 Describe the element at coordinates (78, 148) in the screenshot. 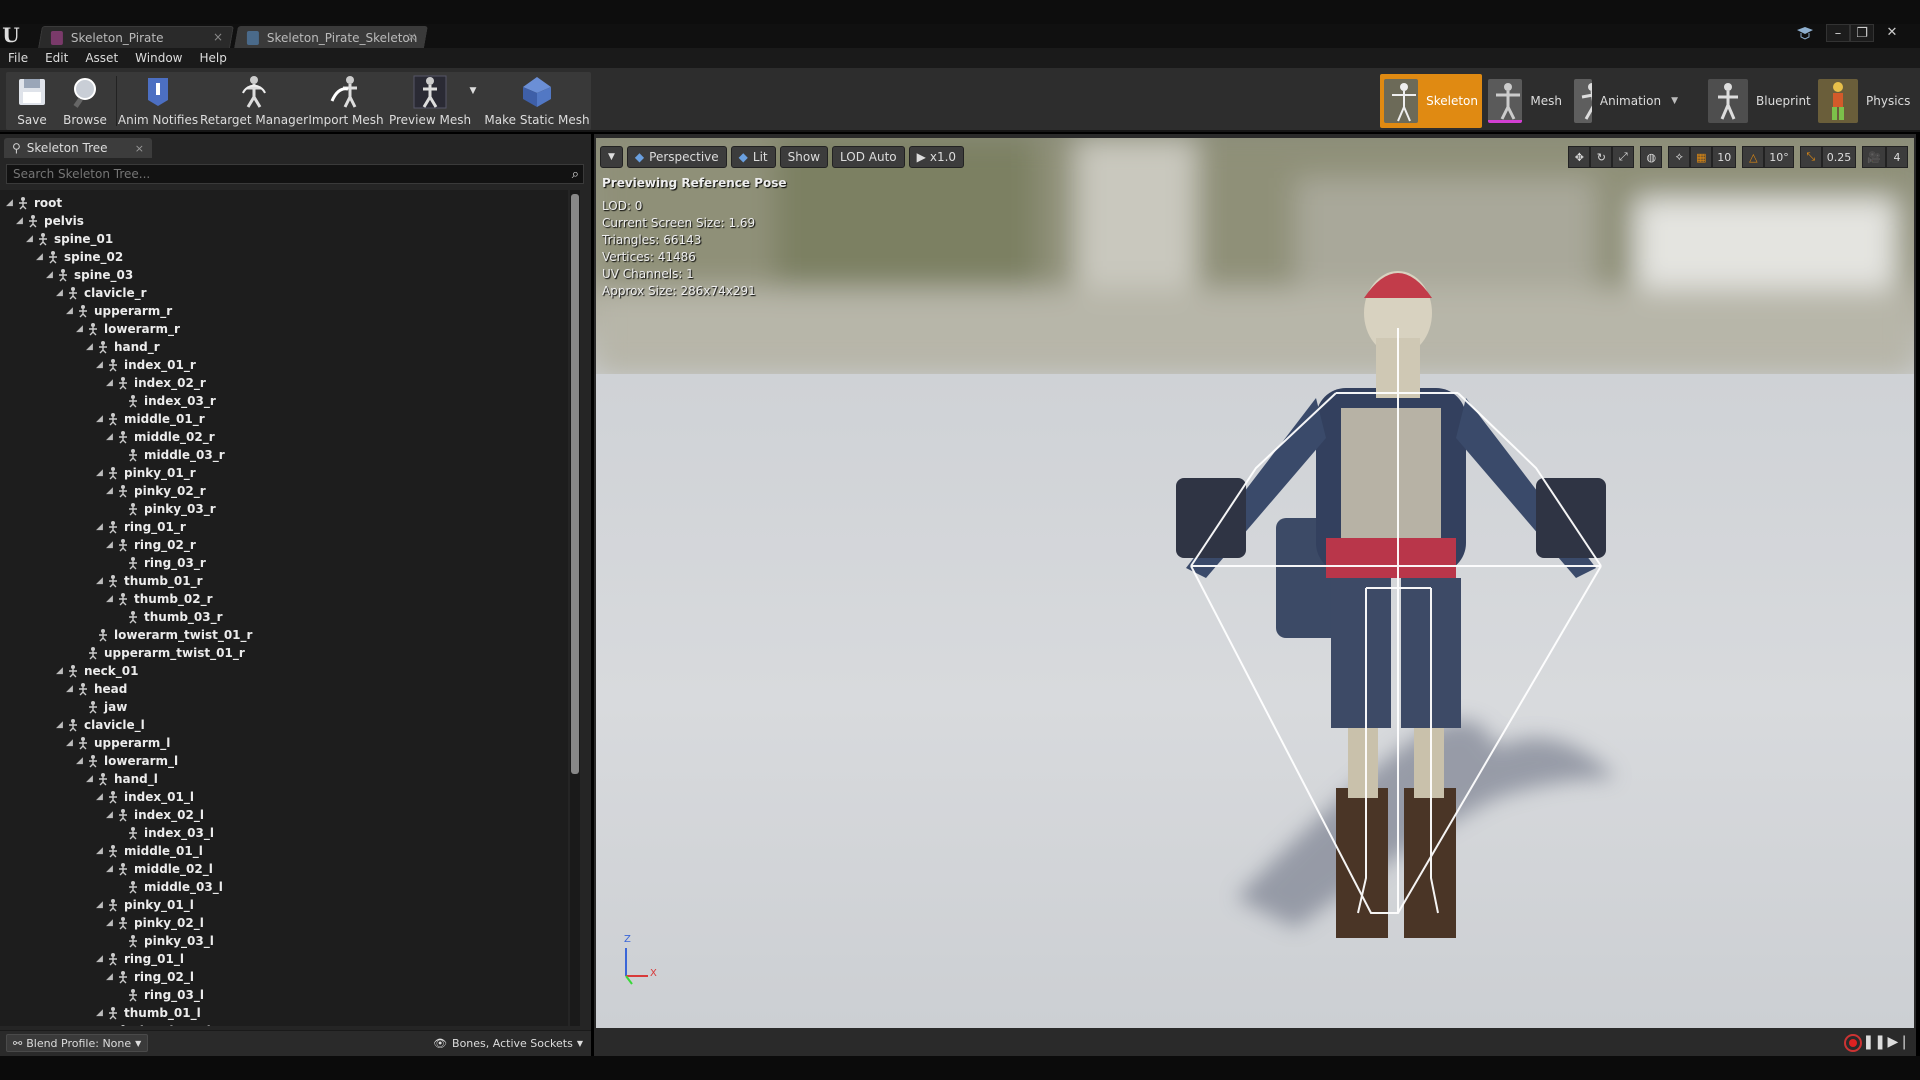

I see `tab-skeleton-tree: ⚲ Skeleton Tree ×` at that location.